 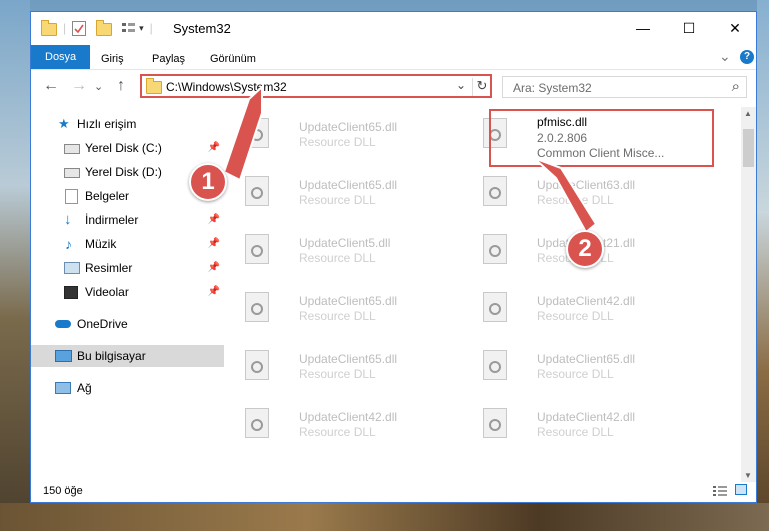 I want to click on callout-1: 1, so click(x=208, y=182).